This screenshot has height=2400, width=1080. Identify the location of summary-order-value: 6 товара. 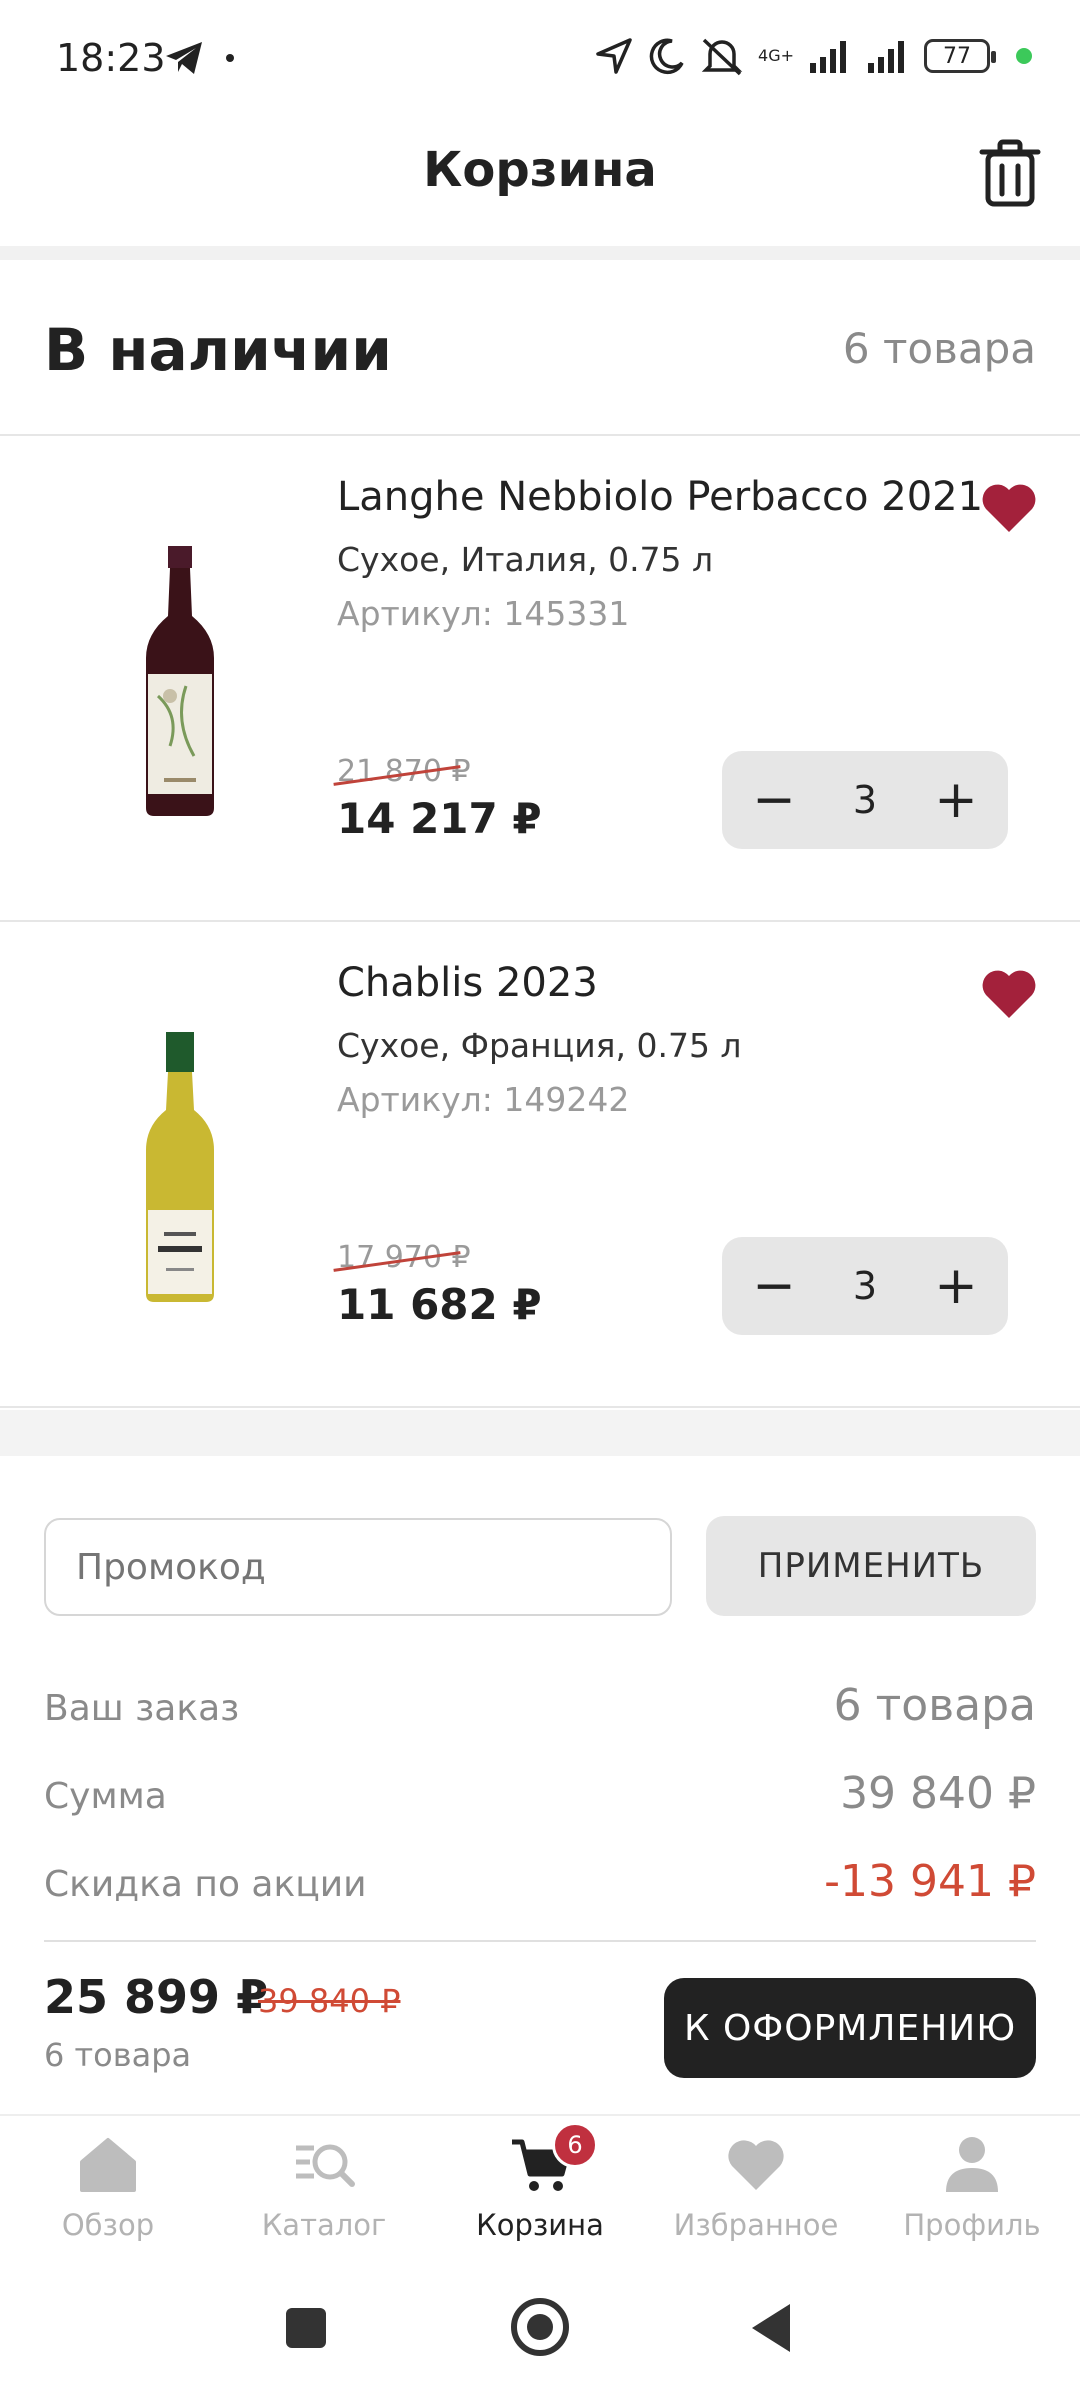
(934, 1705).